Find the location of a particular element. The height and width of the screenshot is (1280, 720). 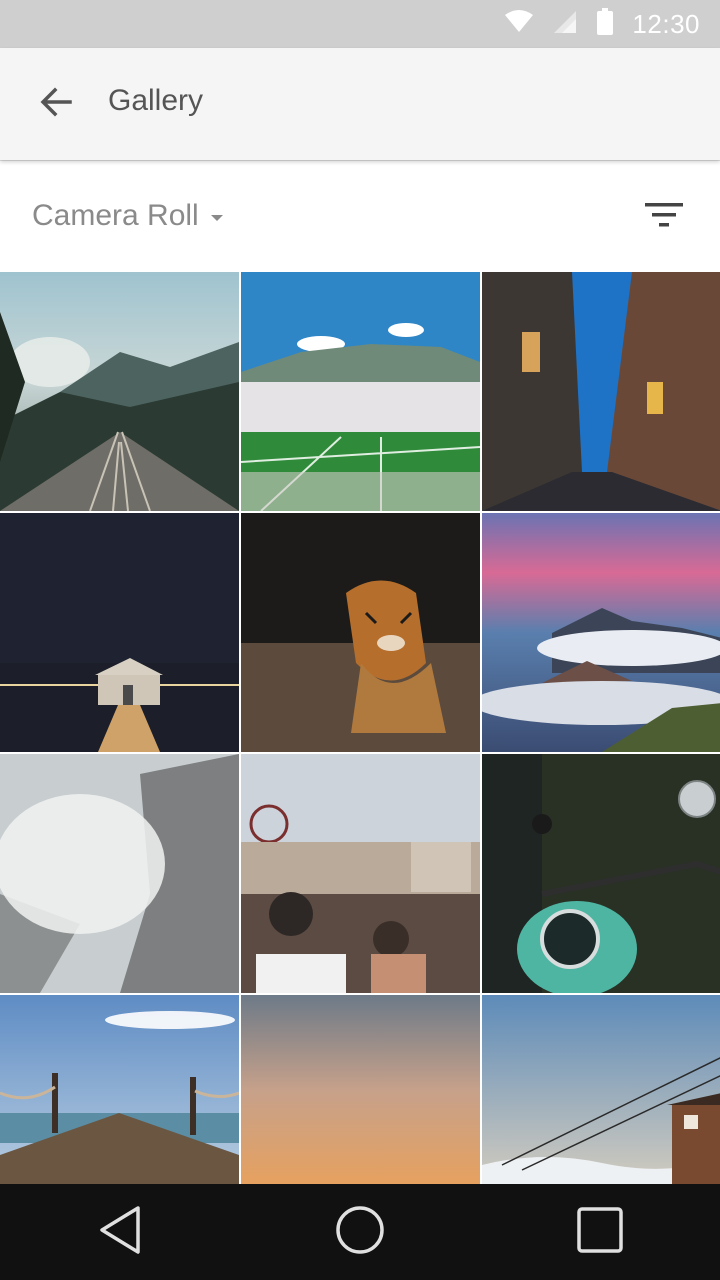

system-nav-bar is located at coordinates (360, 1232).